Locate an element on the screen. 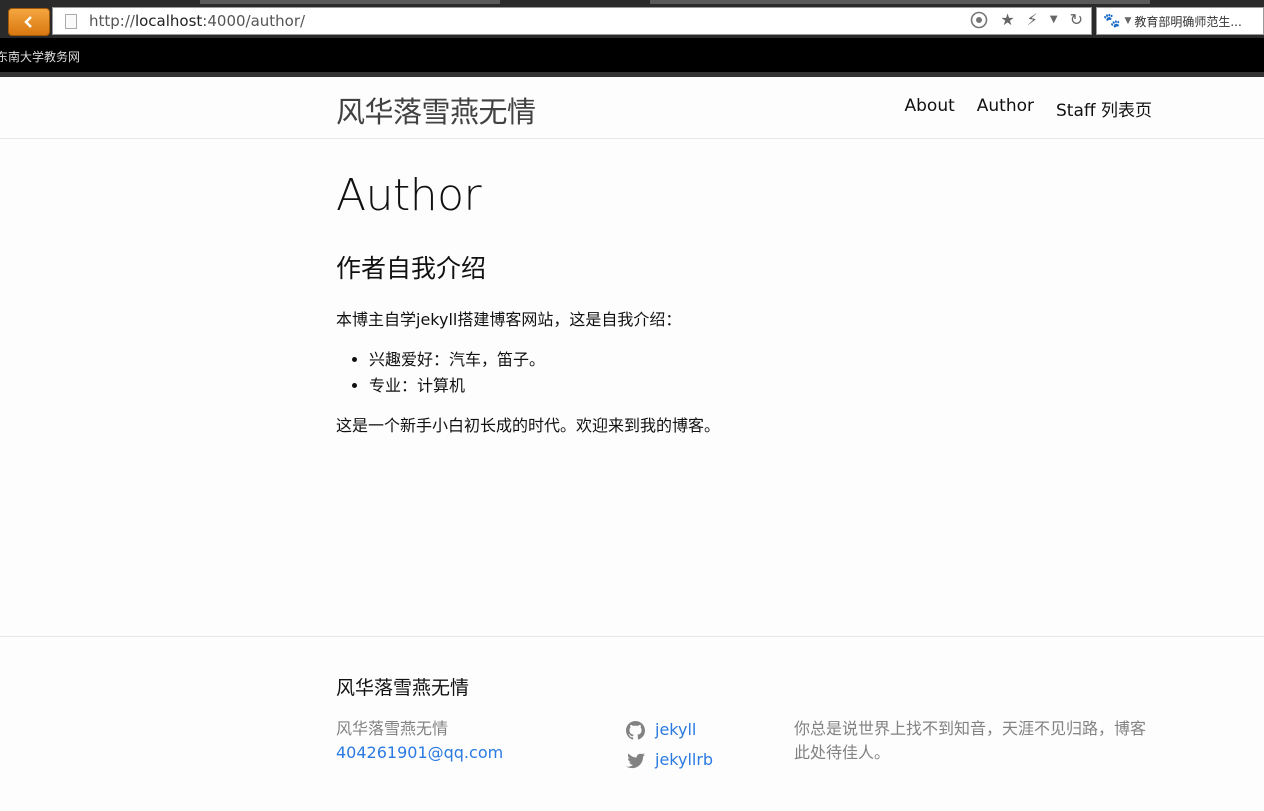 The image size is (1264, 811). intro-paragraph: 本博主自学jekyll搭建博客网站，这是自我介绍： is located at coordinates (509, 319).